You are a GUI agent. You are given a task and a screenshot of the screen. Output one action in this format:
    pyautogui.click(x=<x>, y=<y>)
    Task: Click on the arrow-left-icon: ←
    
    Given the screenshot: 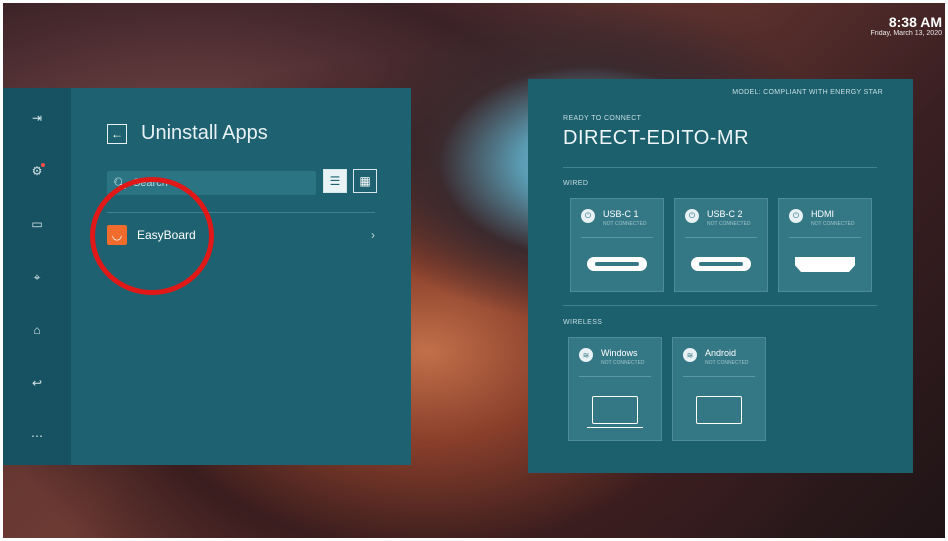 What is the action you would take?
    pyautogui.click(x=117, y=133)
    